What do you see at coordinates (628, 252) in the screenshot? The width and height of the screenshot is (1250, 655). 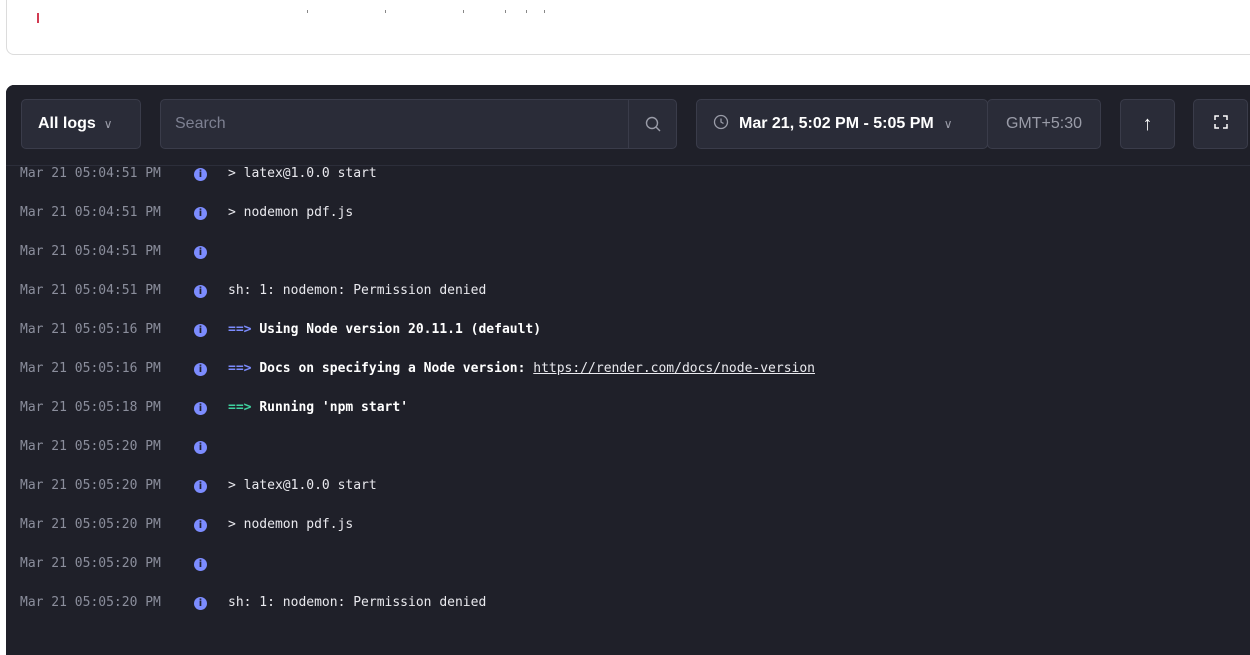 I see `log-row: Mar 21 05:04:51 PM i` at bounding box center [628, 252].